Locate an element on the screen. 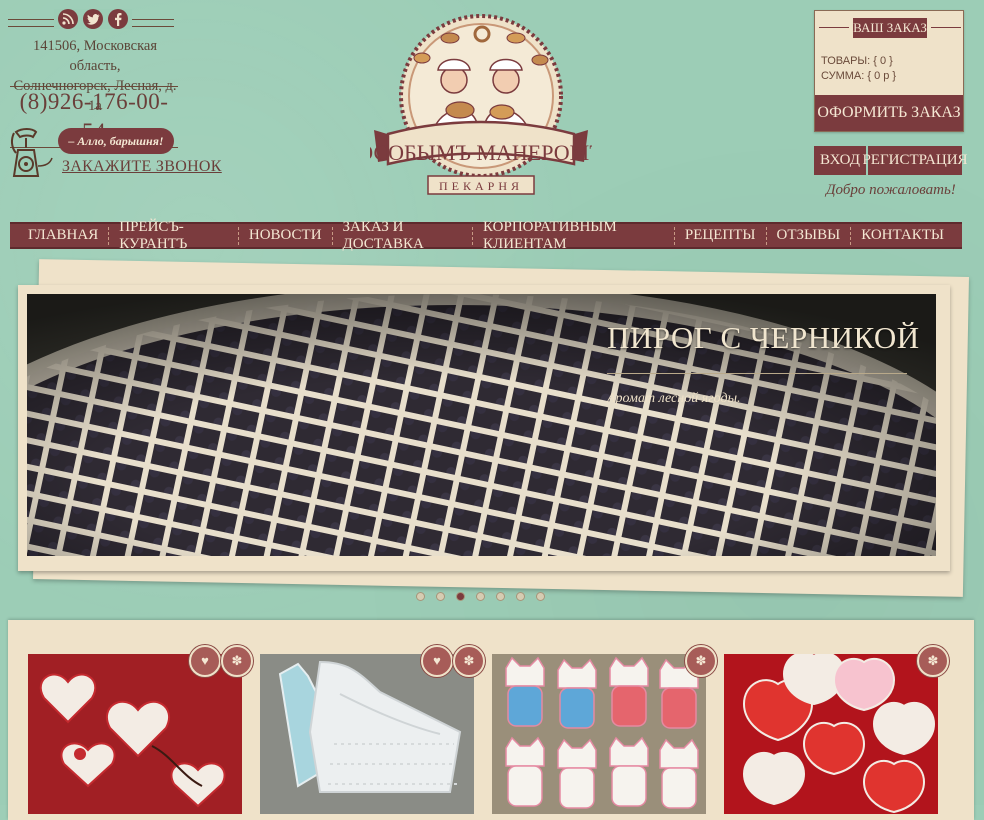  logo-subtitle: ПЕКАРНЯ is located at coordinates (481, 186).